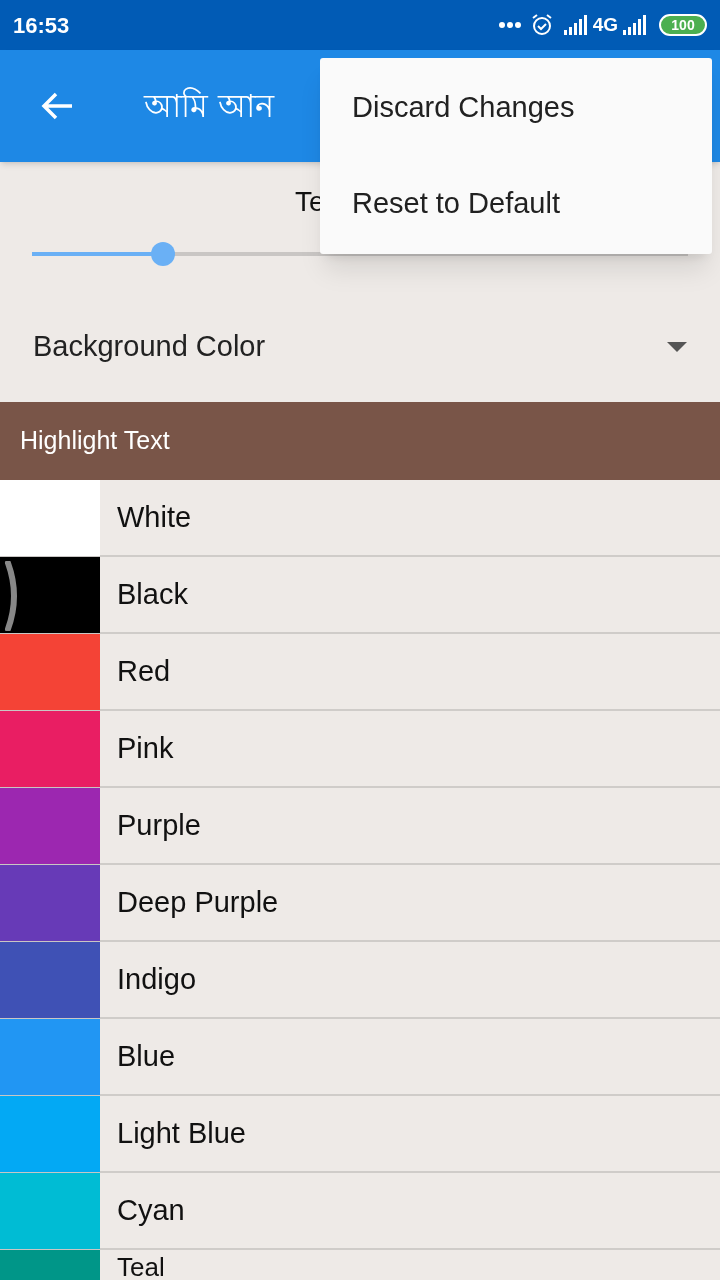  Describe the element at coordinates (151, 1210) in the screenshot. I see `color-name: Cyan` at that location.